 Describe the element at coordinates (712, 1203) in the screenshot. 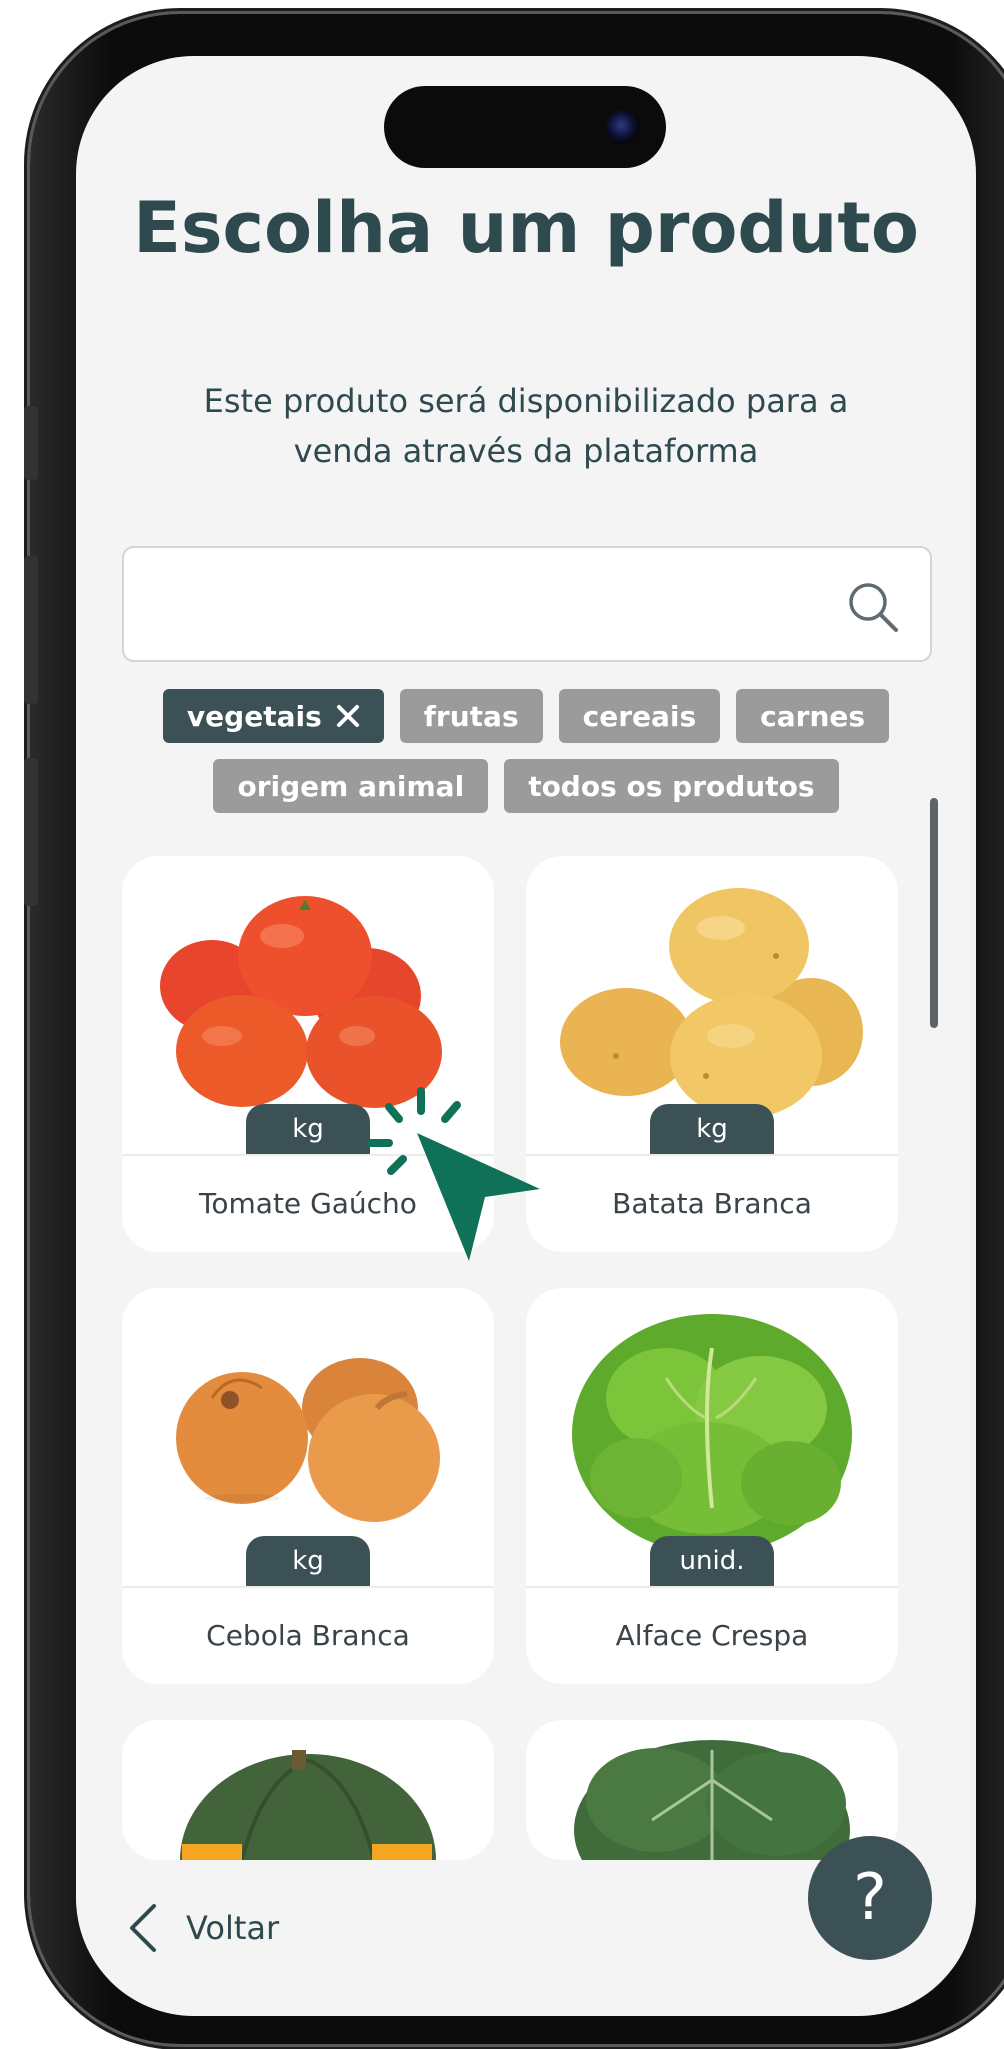

I see `product-name: Batata Branca` at that location.